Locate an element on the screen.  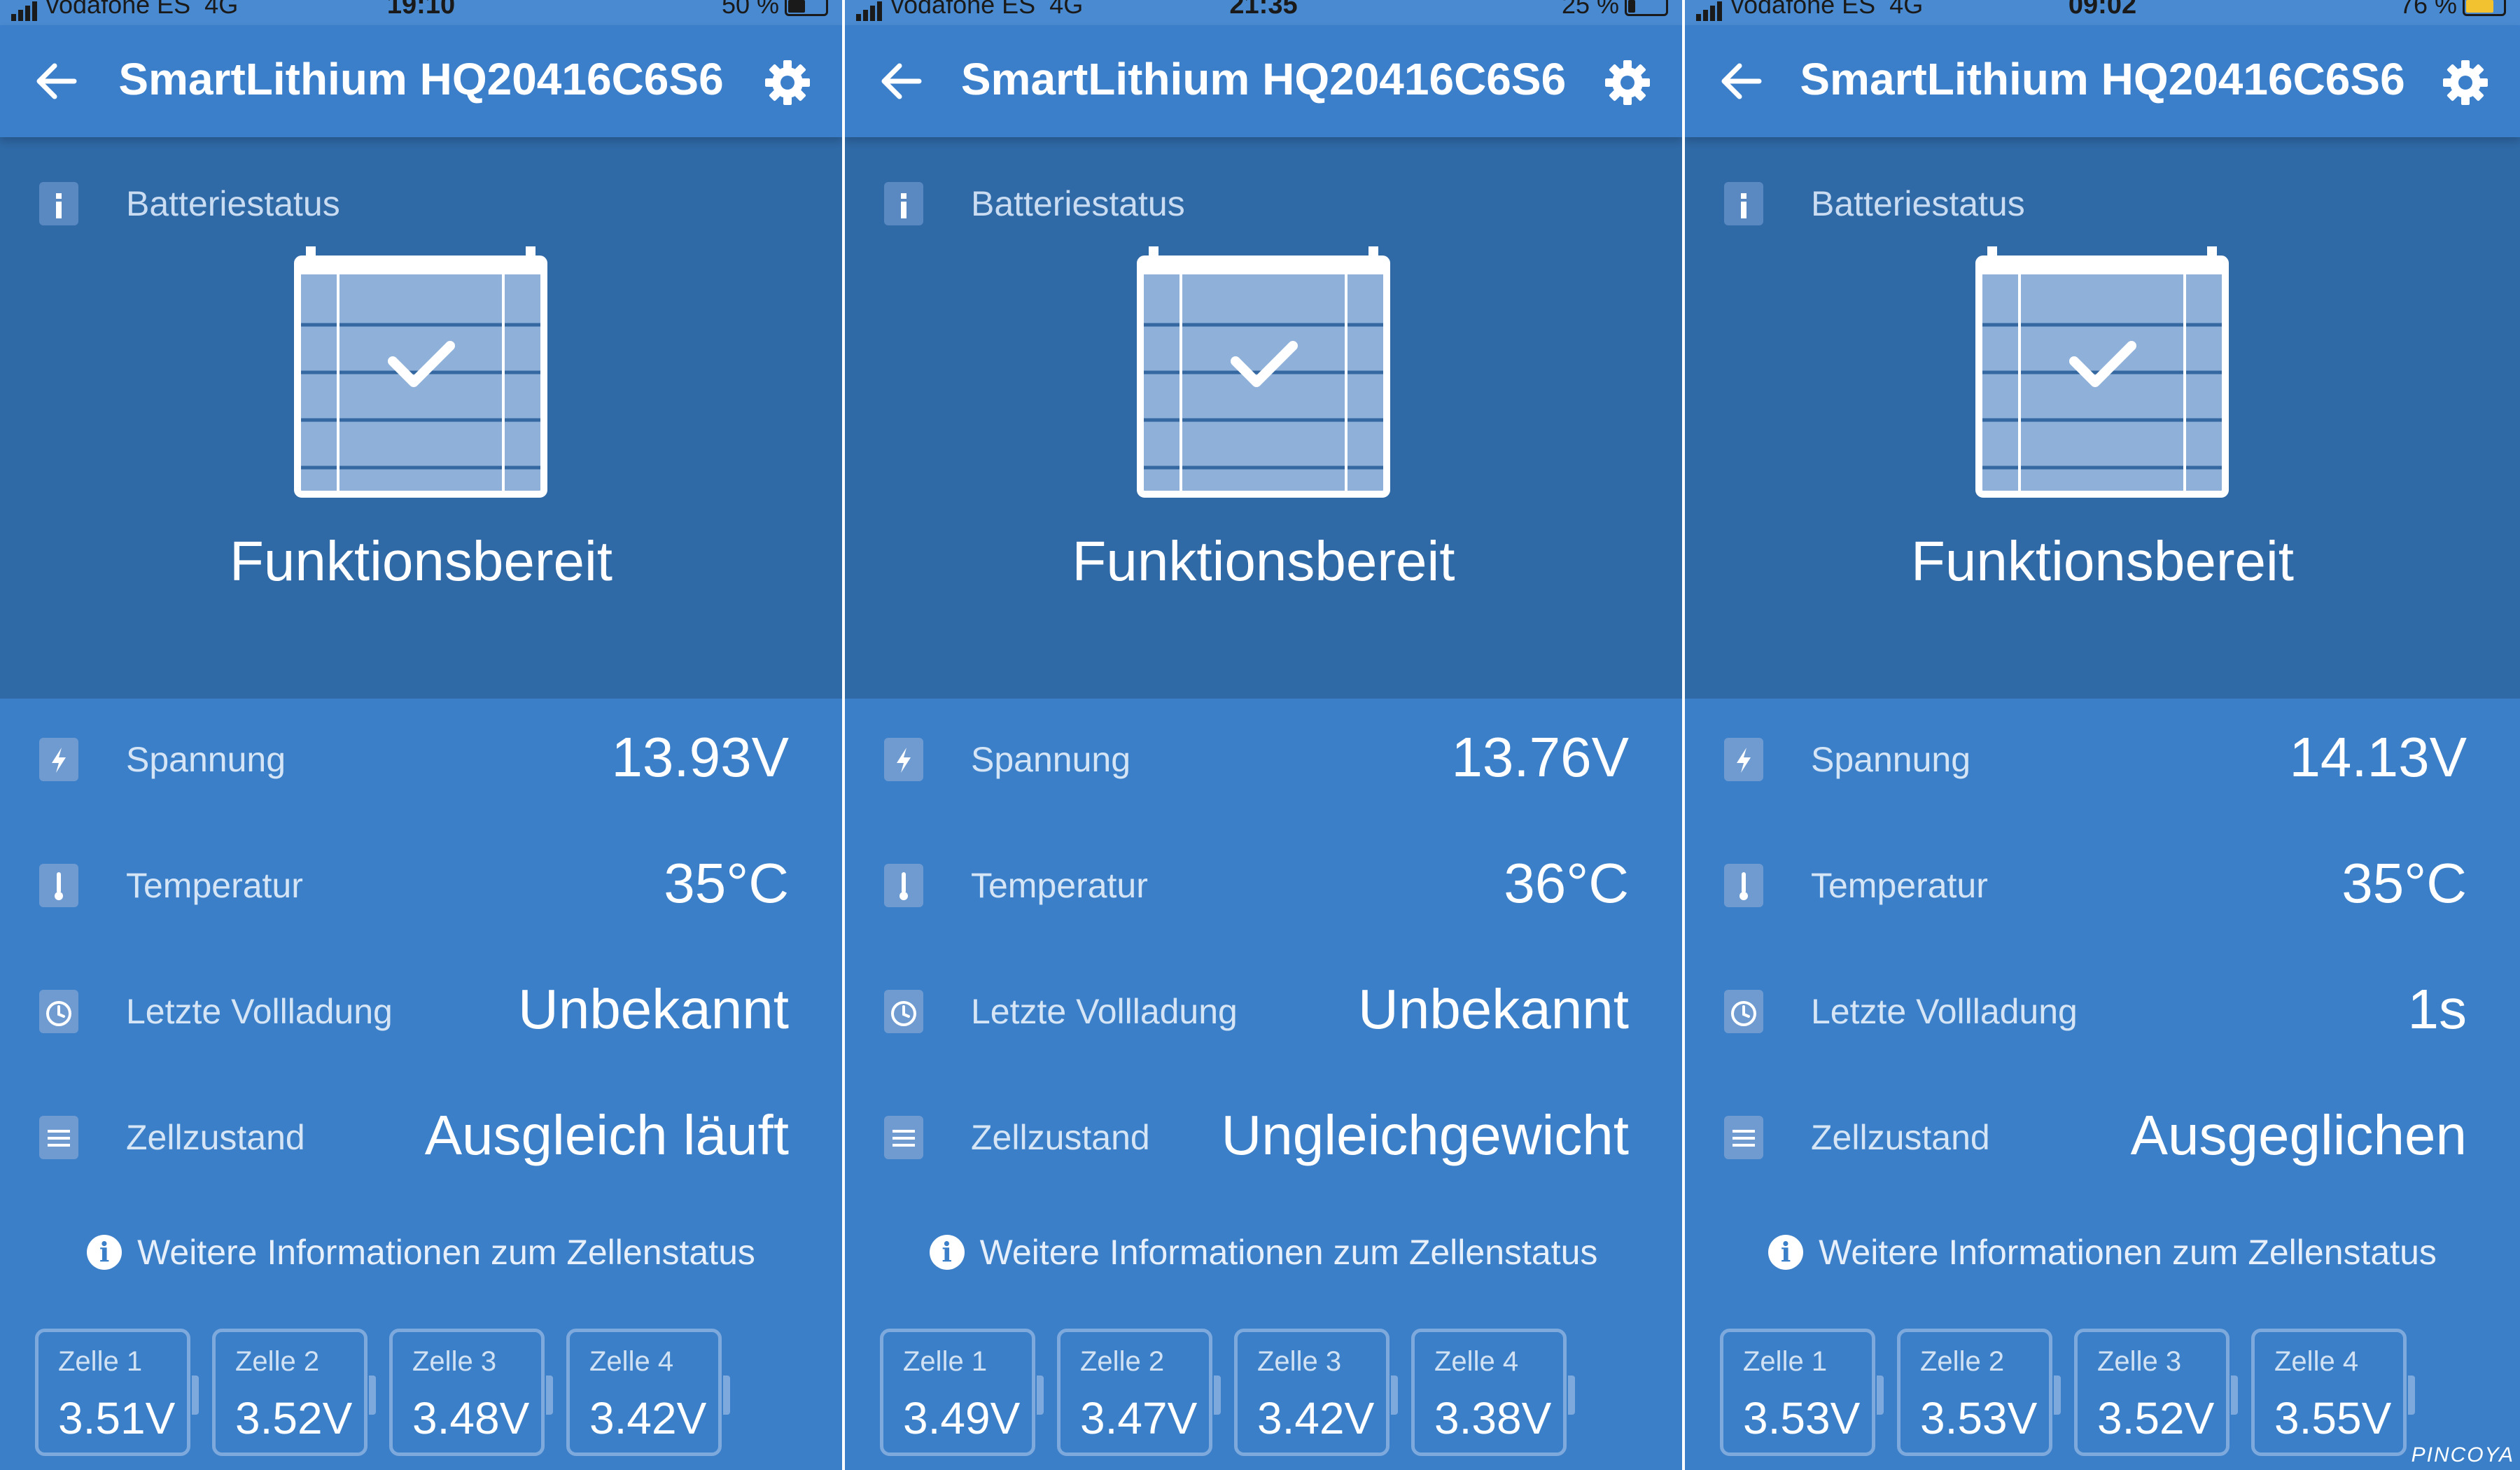
cell-state-value: Ausgleich läuft is located at coordinates (606, 1135).